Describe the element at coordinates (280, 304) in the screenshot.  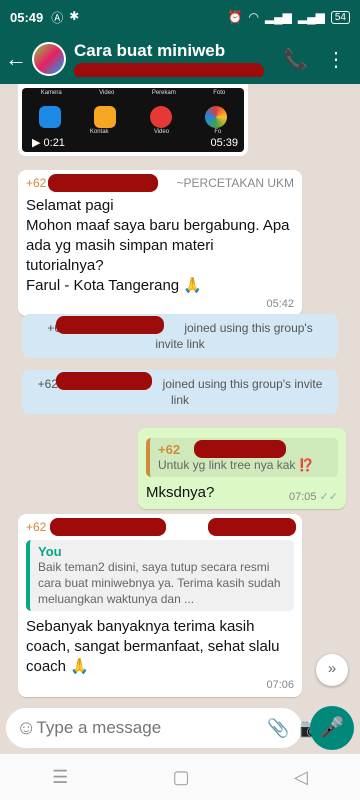
I see `message-time: 05:42` at that location.